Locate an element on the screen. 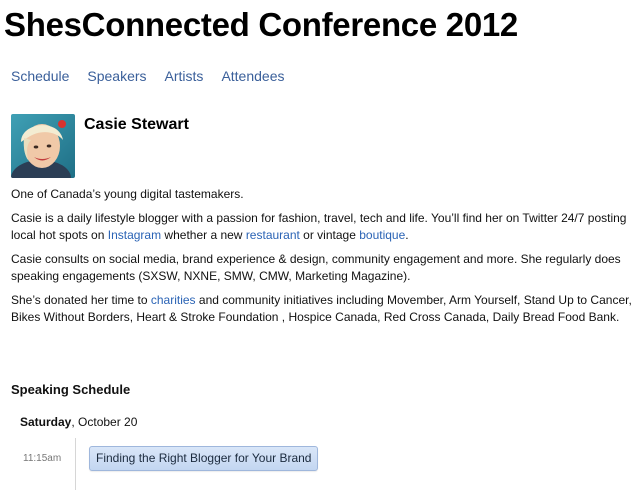 This screenshot has width=640, height=490. site-title: ShesConnected Conference 2012 is located at coordinates (261, 24).